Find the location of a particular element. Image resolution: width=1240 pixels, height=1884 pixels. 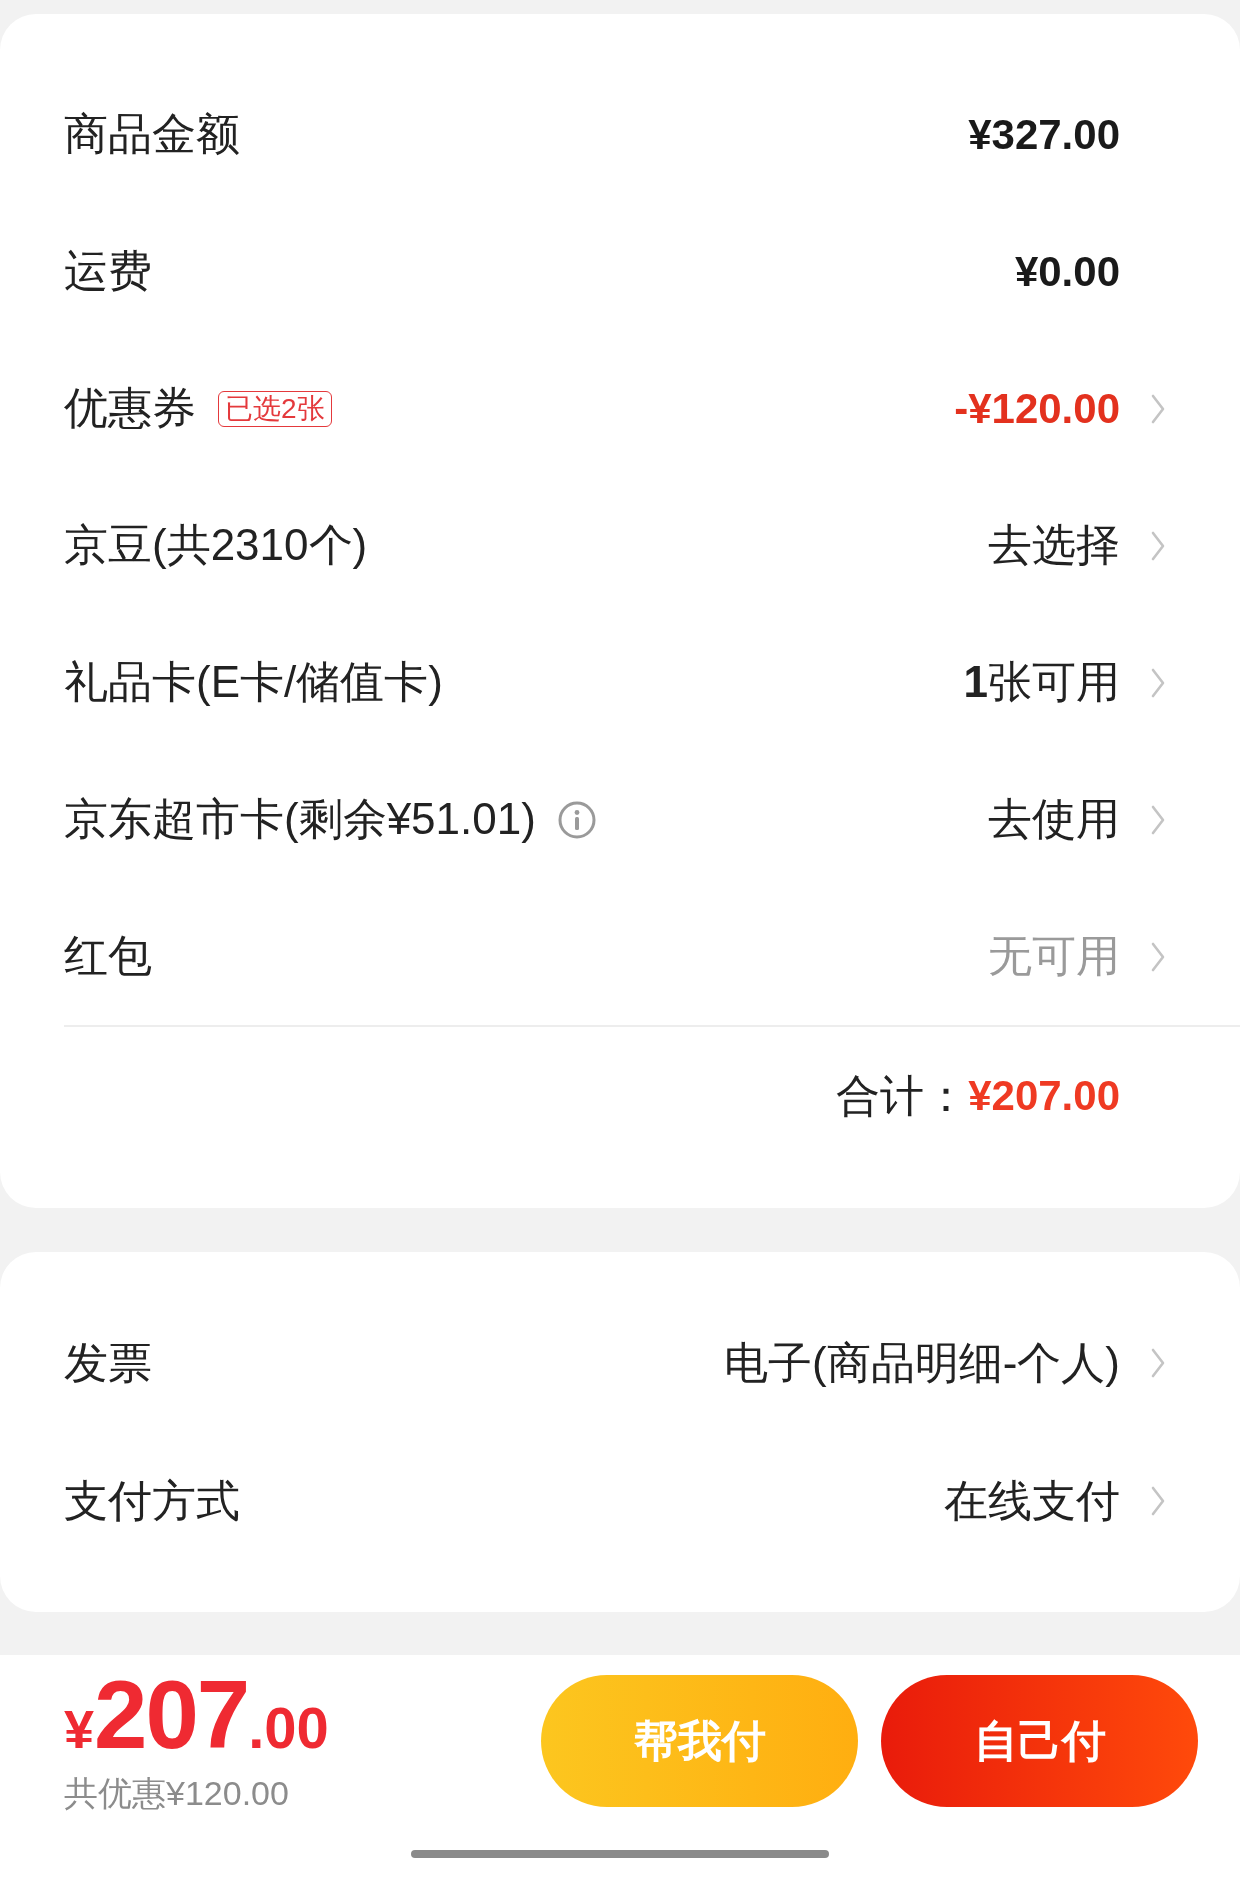

row-value: 去使用 is located at coordinates (1054, 819).